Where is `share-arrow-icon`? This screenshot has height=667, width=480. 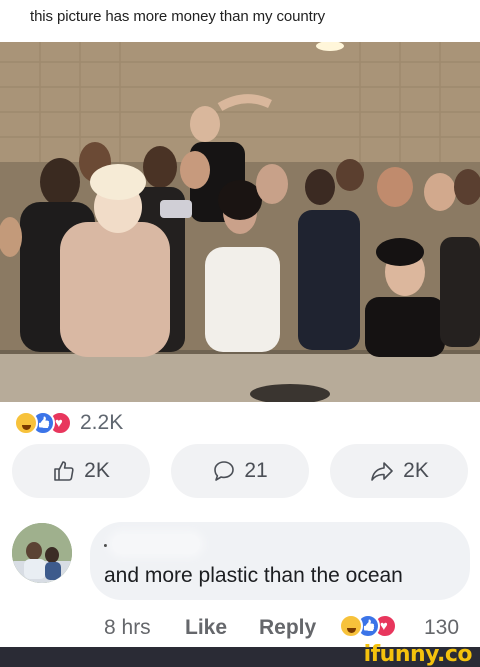
share-arrow-icon is located at coordinates (382, 471).